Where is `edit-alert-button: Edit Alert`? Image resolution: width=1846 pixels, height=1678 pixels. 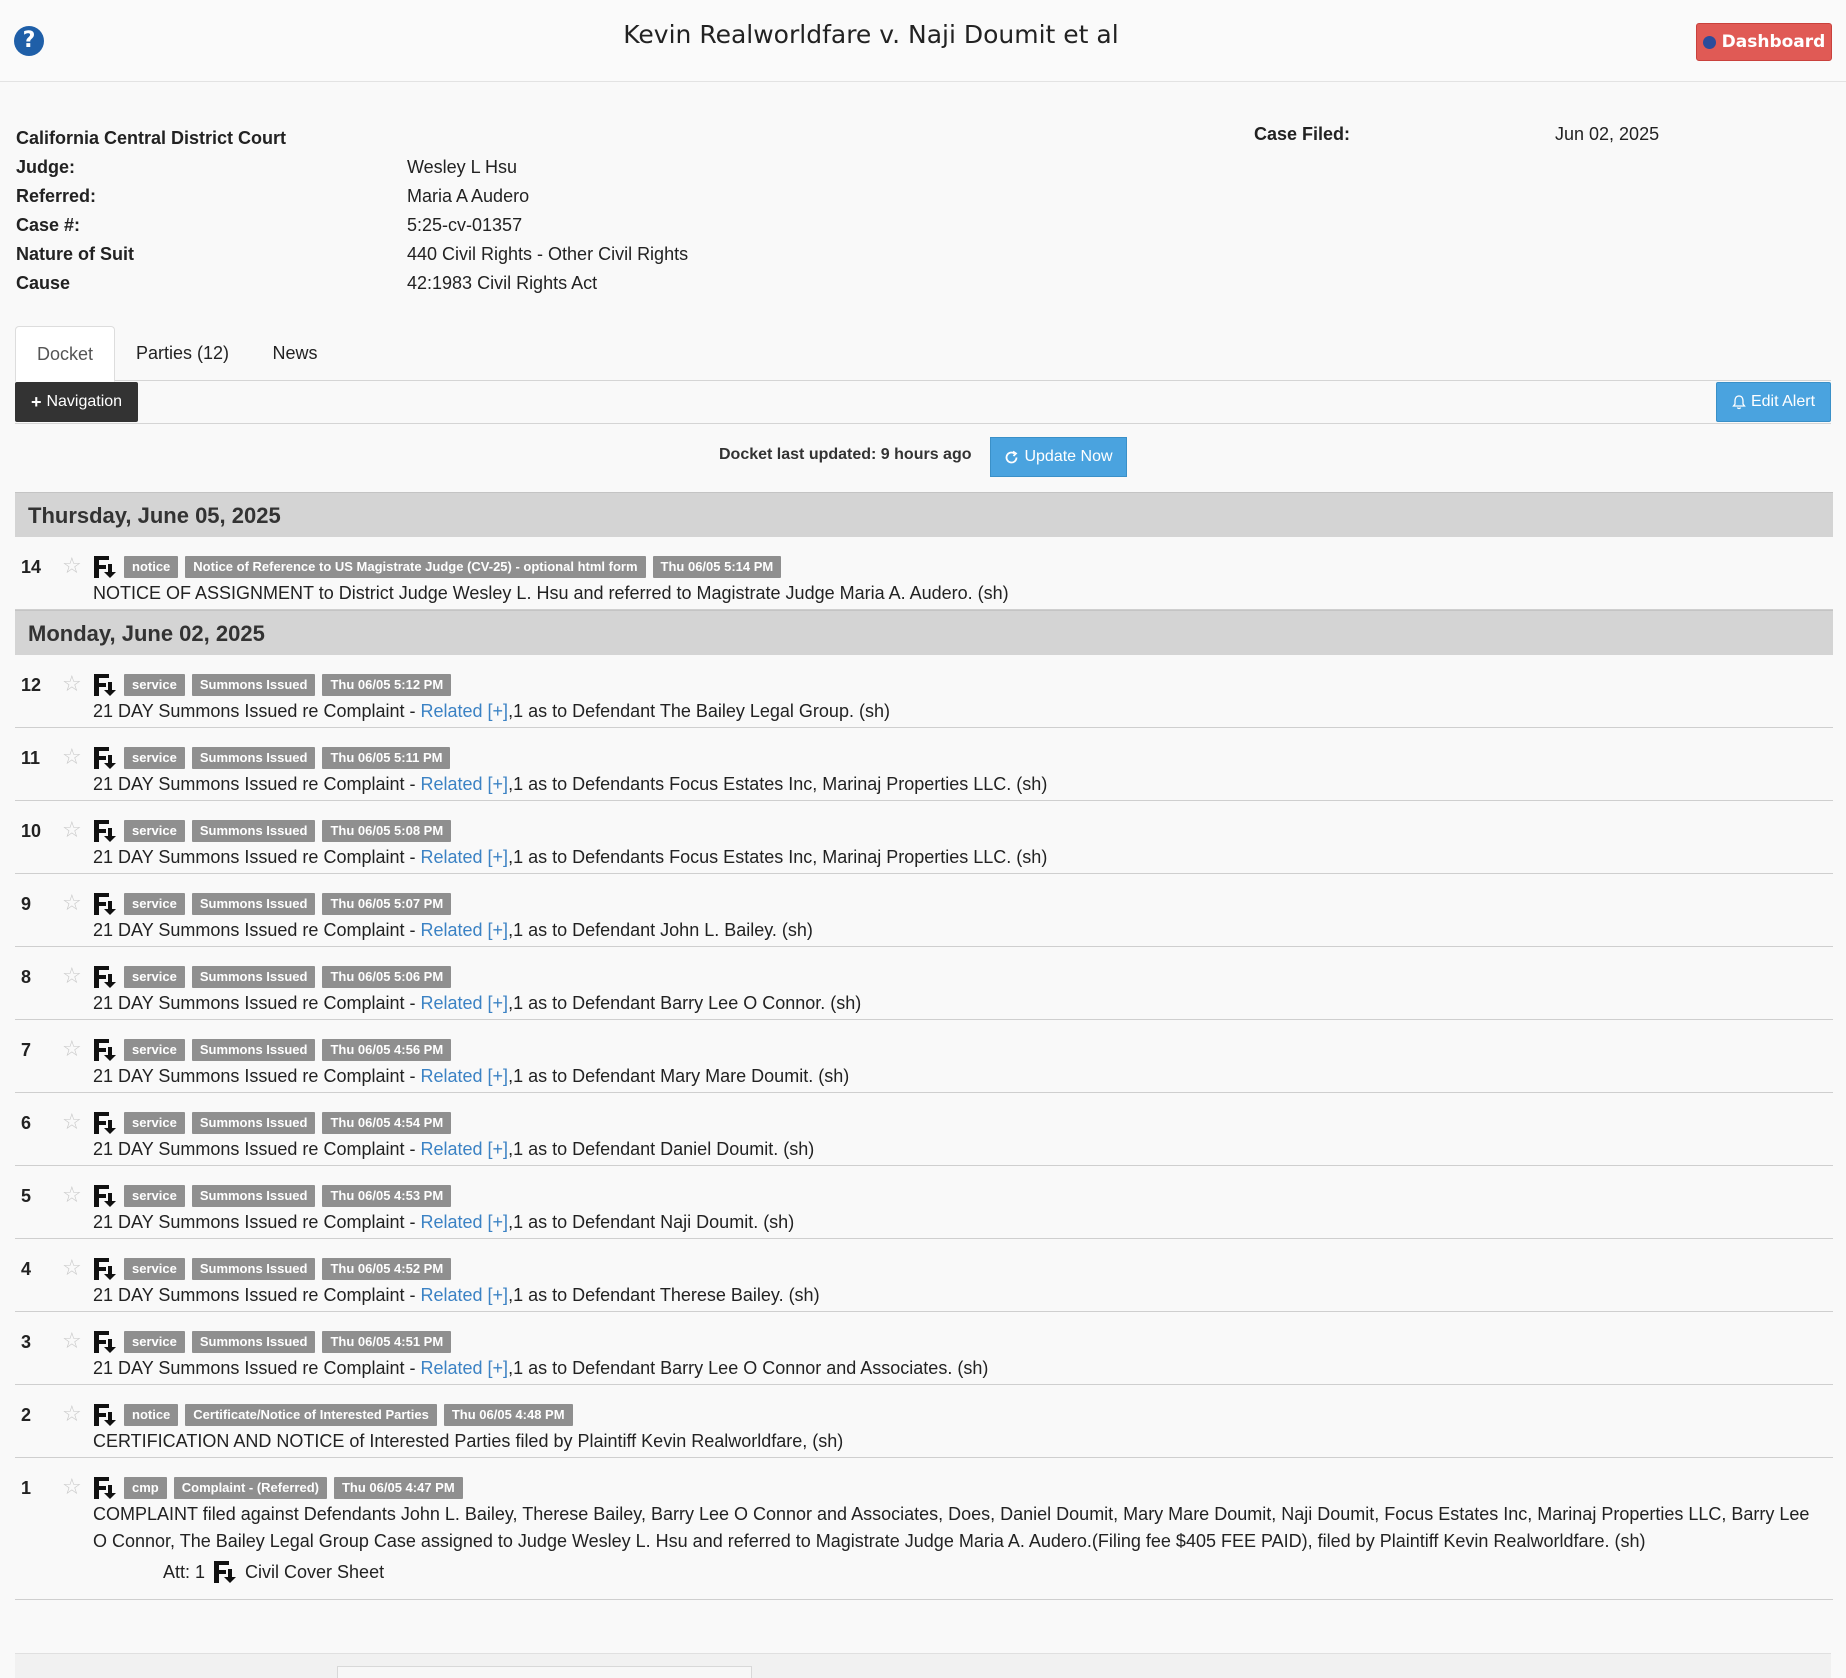 edit-alert-button: Edit Alert is located at coordinates (1773, 402).